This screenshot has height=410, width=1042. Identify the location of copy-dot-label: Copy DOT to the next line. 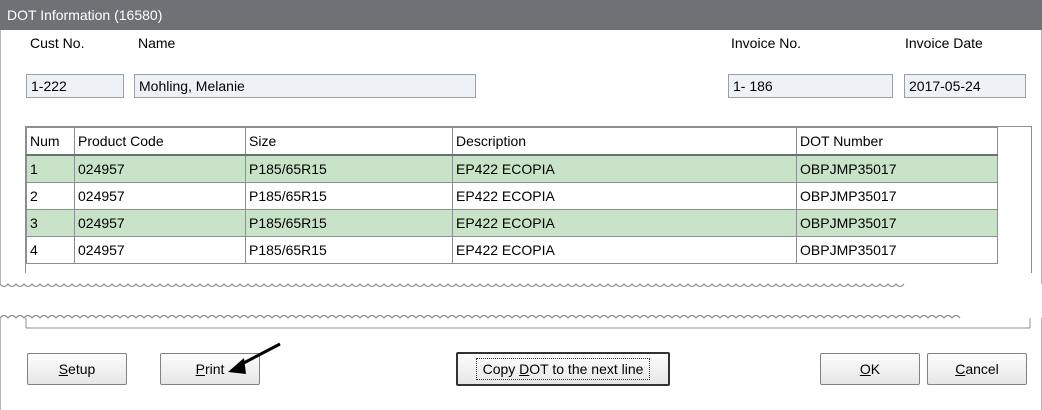
(563, 369).